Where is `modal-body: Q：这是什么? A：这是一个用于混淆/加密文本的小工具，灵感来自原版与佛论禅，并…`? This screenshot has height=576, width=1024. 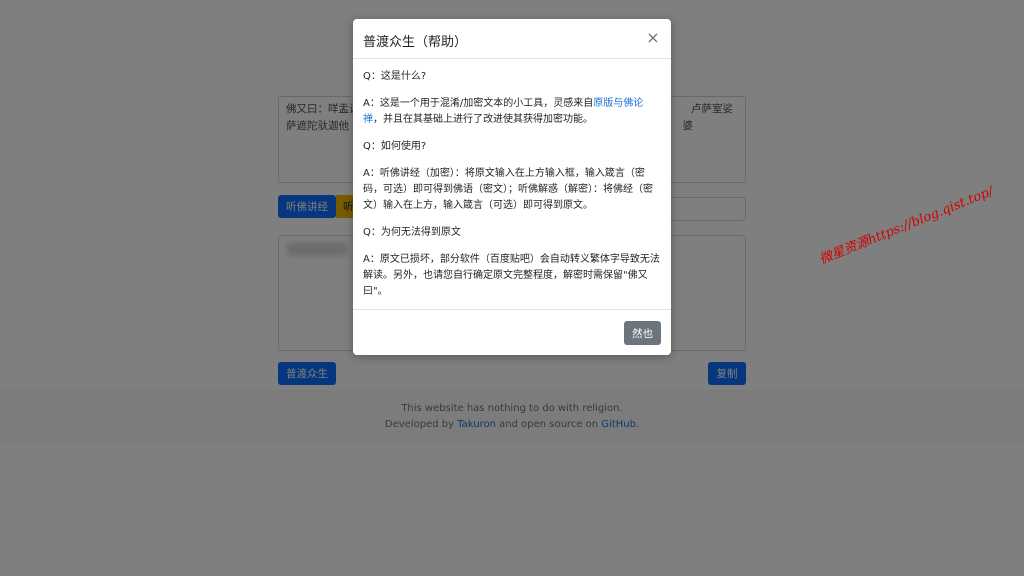
modal-body: Q：这是什么? A：这是一个用于混淆/加密文本的小工具，灵感来自原版与佛论禅，并… is located at coordinates (512, 190).